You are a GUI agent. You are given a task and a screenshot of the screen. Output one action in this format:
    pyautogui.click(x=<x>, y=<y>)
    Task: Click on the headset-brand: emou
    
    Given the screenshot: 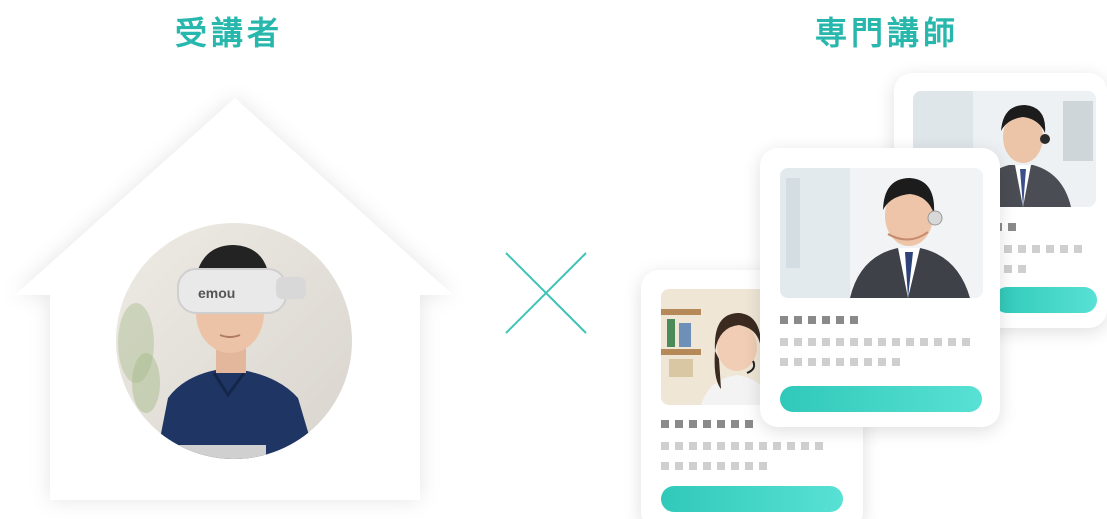 What is the action you would take?
    pyautogui.click(x=216, y=293)
    